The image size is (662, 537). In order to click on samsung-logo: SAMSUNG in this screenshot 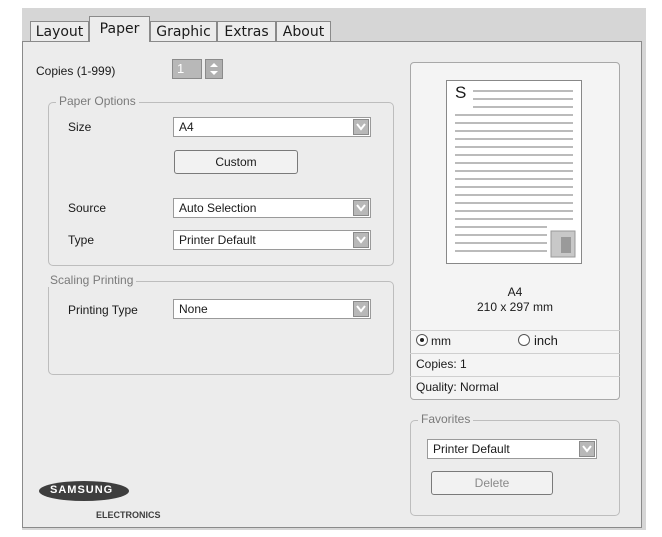, I will do `click(84, 491)`.